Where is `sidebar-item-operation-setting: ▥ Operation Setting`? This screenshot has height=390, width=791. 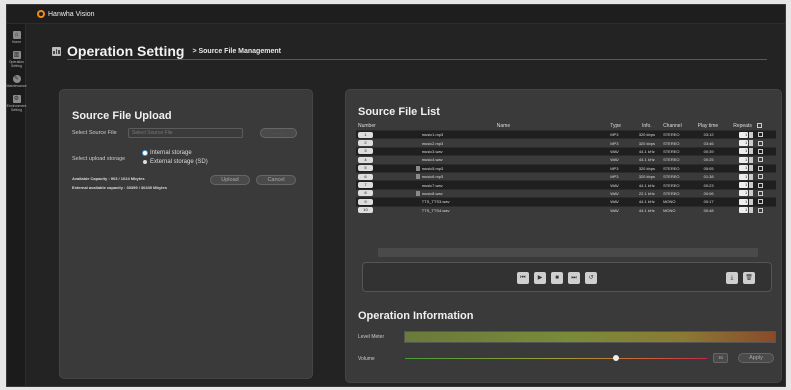 sidebar-item-operation-setting: ▥ Operation Setting is located at coordinates (16, 59).